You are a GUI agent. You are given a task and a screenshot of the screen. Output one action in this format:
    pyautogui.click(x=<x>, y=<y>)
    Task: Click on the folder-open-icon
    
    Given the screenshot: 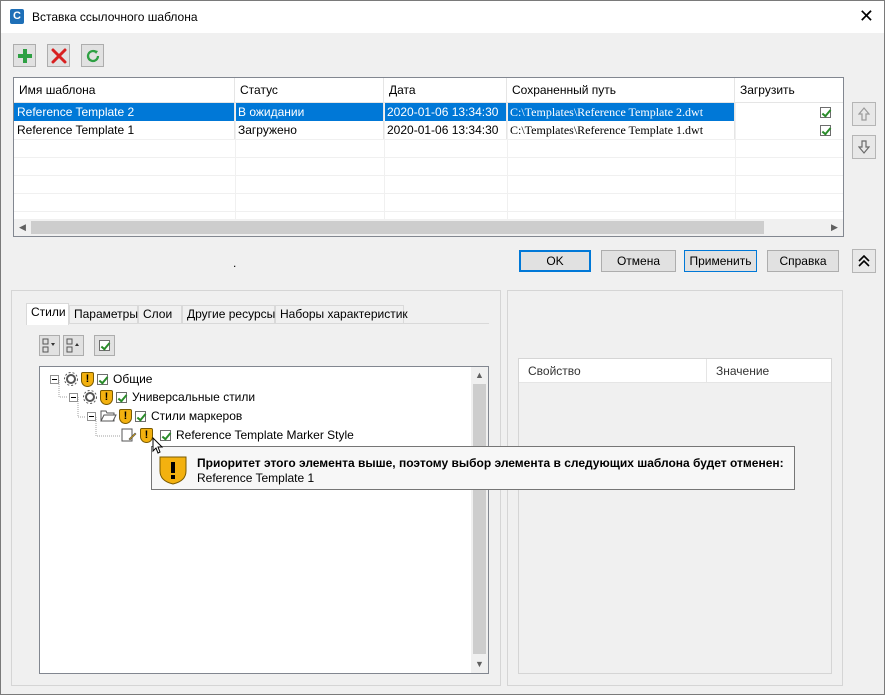 What is the action you would take?
    pyautogui.click(x=108, y=416)
    